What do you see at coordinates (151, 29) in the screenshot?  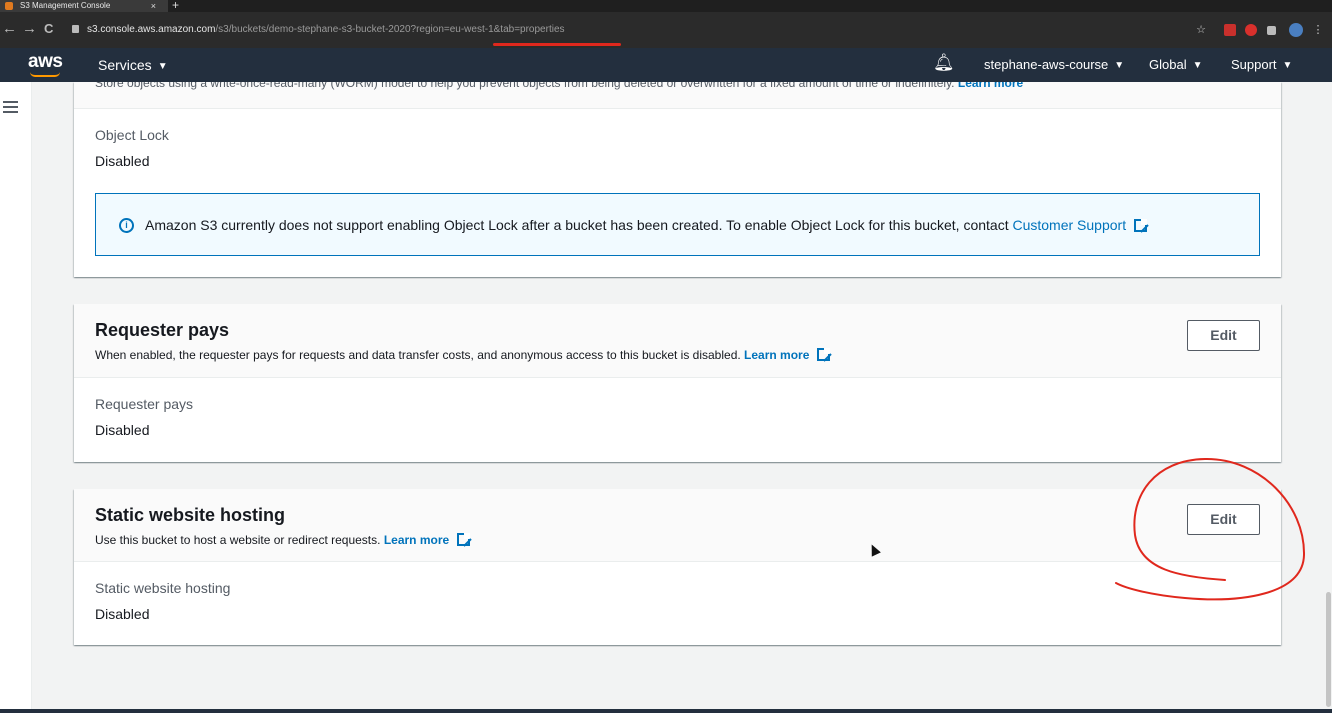 I see `url-host: s3.console.aws.amazon.com` at bounding box center [151, 29].